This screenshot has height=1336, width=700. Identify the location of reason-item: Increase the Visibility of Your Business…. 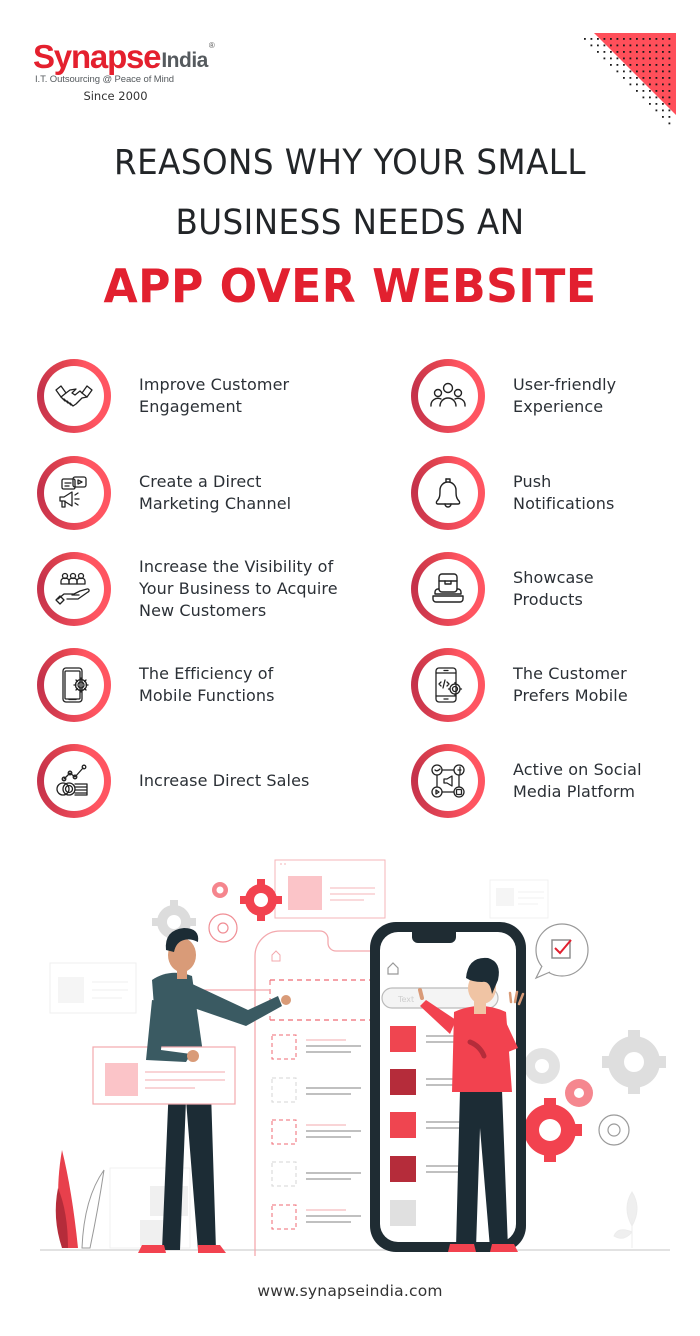
(187, 589).